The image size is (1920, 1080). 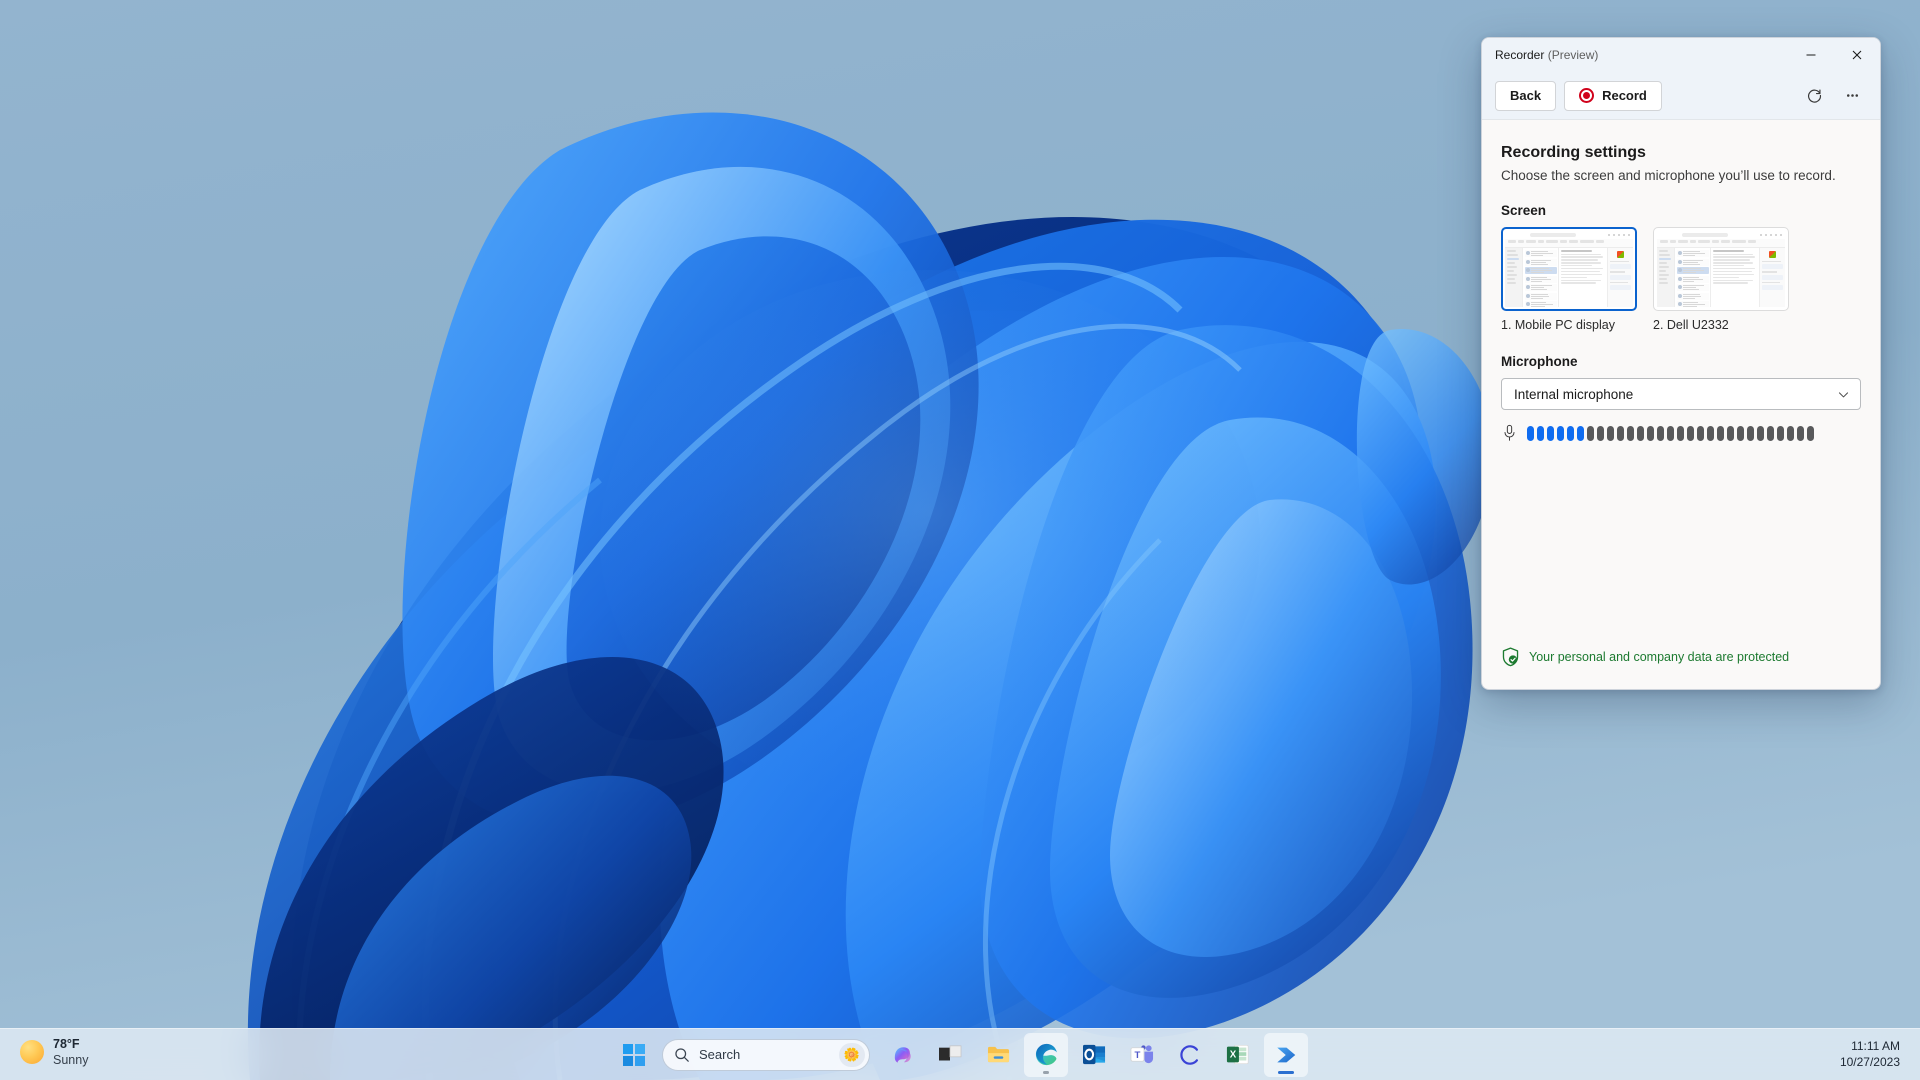 I want to click on copilot-icon, so click(x=902, y=1055).